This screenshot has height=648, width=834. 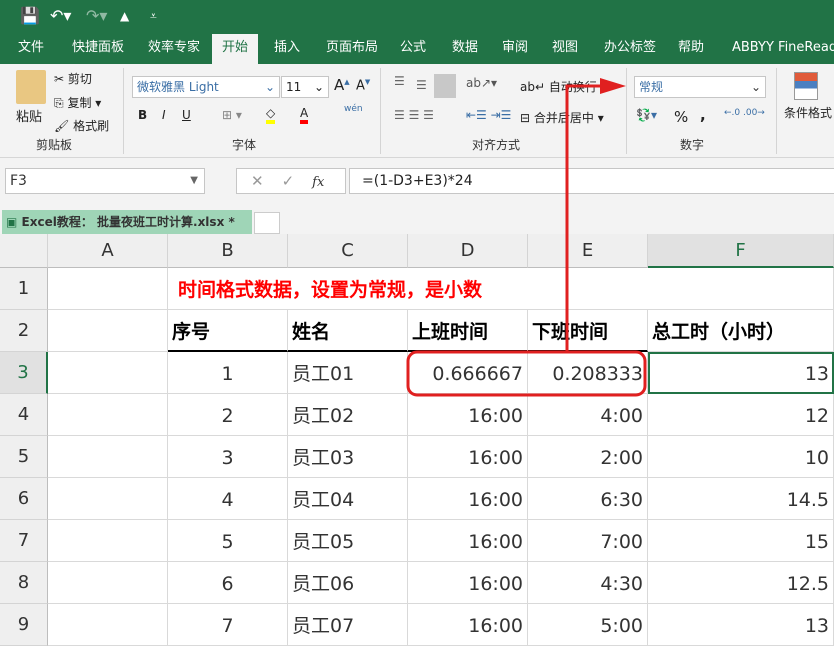 What do you see at coordinates (588, 457) in the screenshot?
I see `cell-E5: 2:00` at bounding box center [588, 457].